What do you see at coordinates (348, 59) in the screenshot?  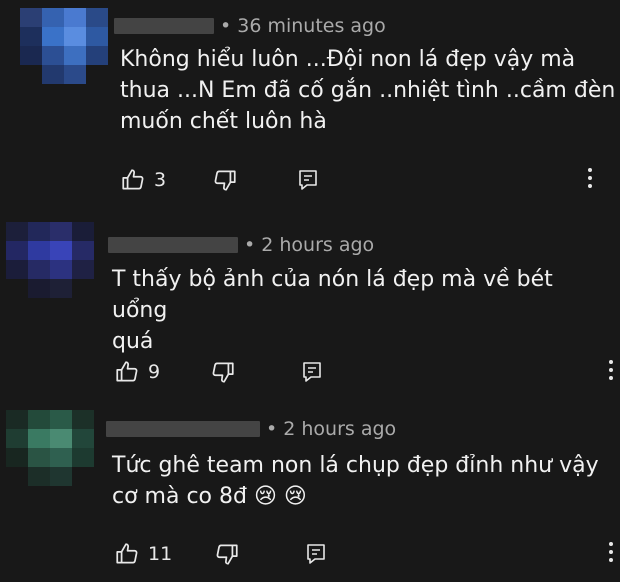 I see `comment-line: Không hiểu luôn ...Đội non lá đẹp vậy mà` at bounding box center [348, 59].